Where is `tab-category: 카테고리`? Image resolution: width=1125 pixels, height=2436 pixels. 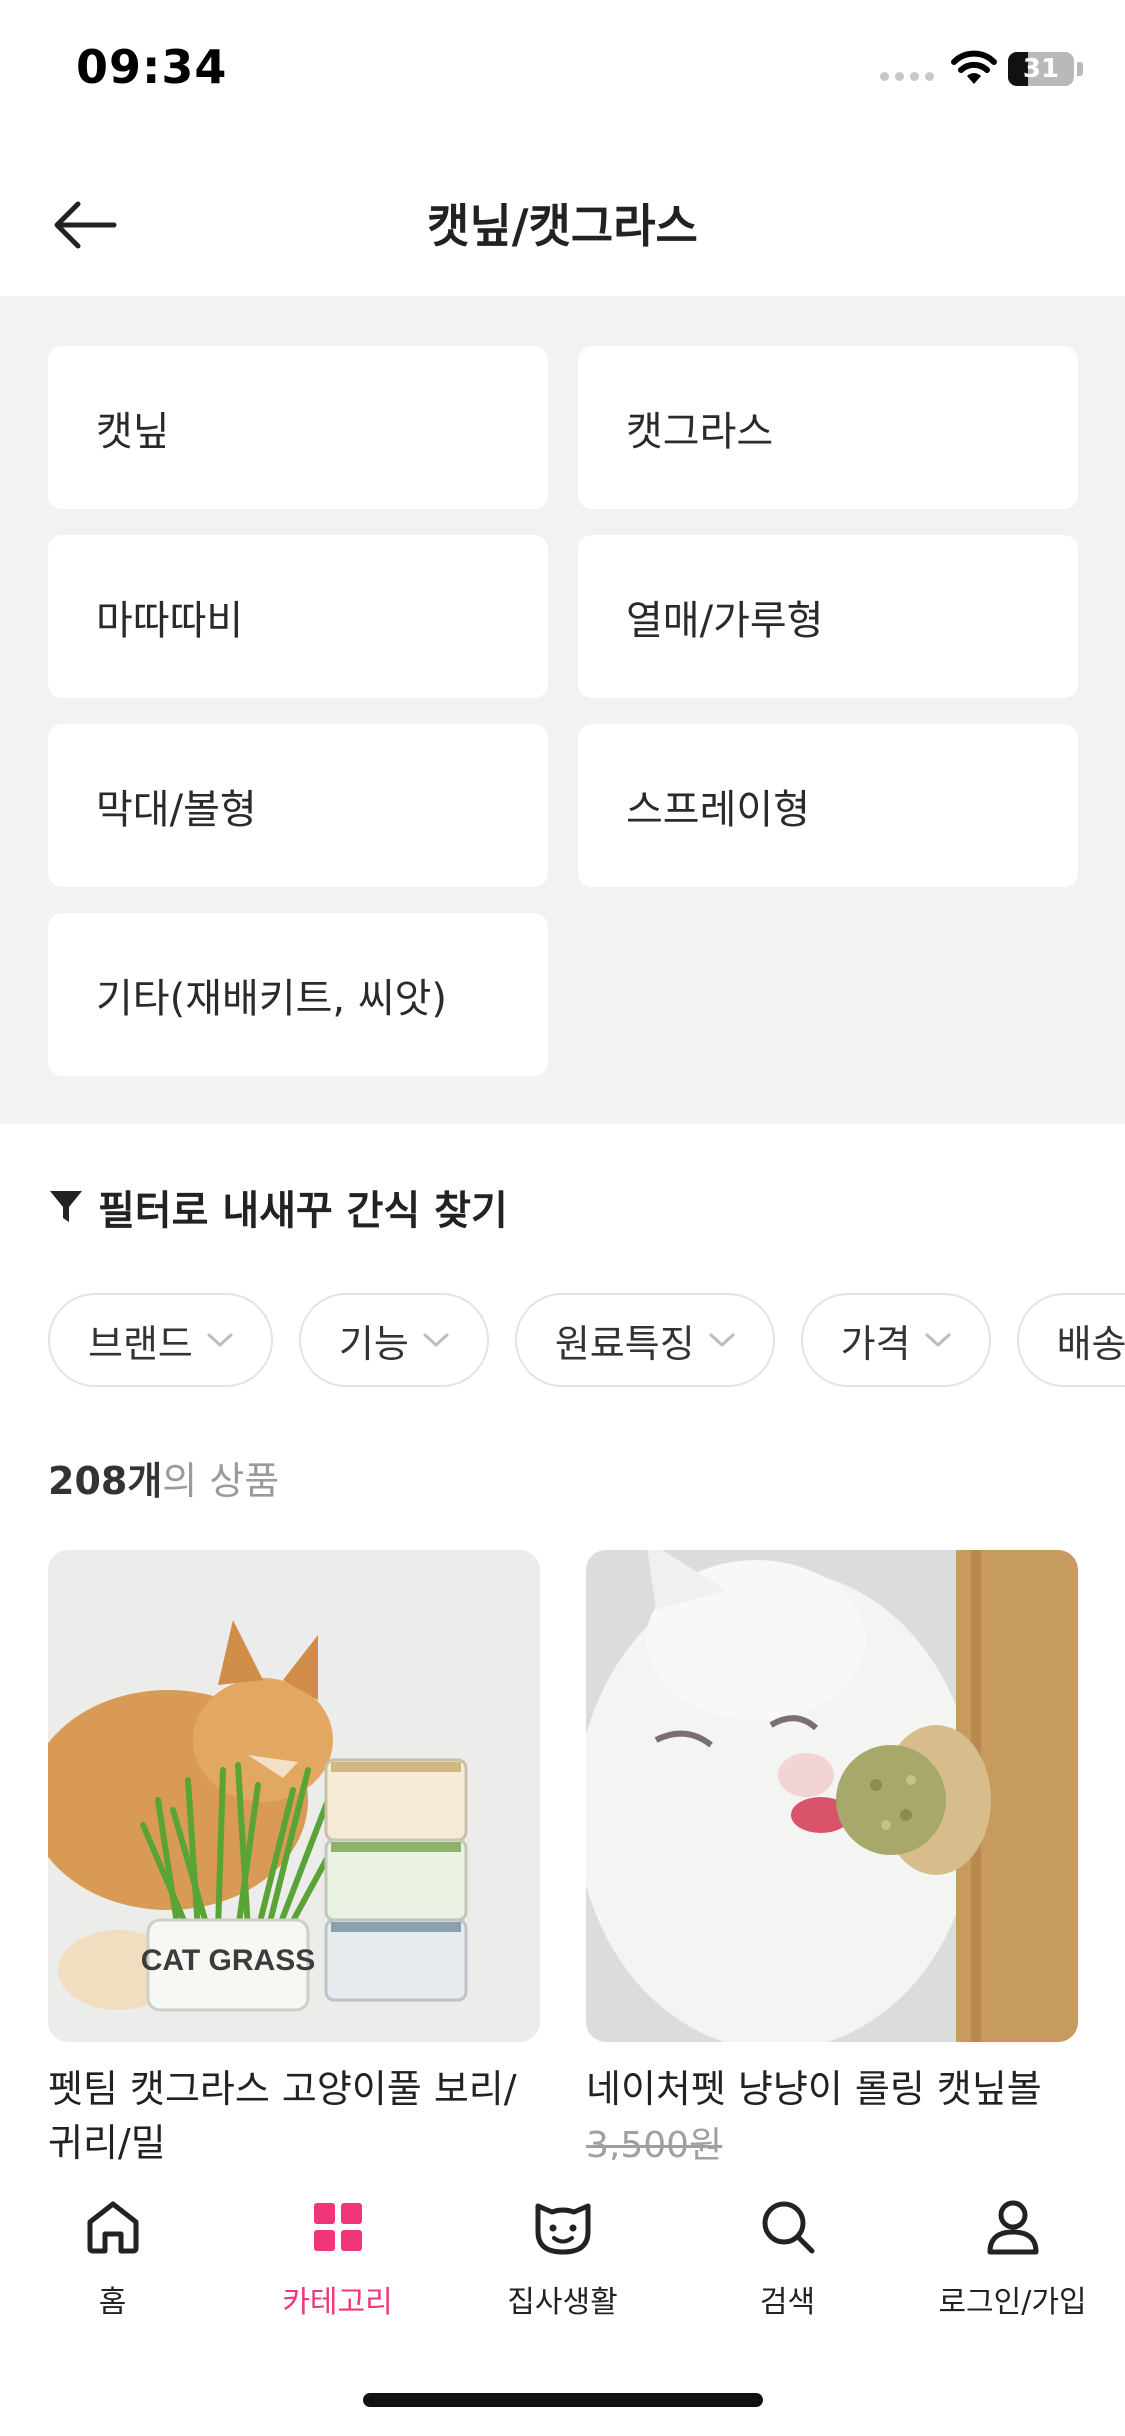
tab-category: 카테고리 is located at coordinates (337, 2258).